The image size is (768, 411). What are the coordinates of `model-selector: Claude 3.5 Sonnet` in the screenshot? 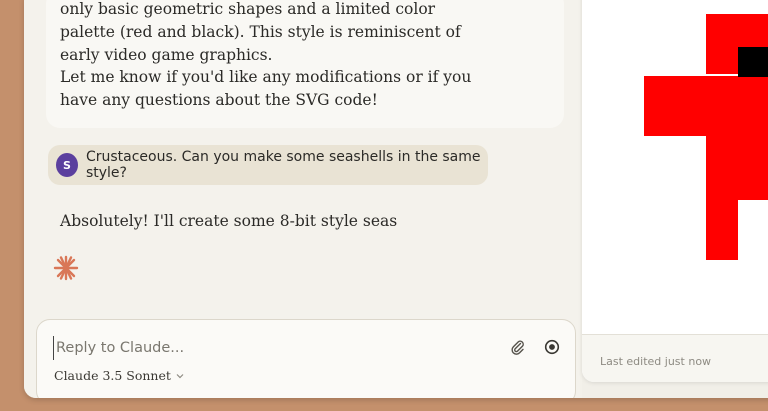 It's located at (119, 375).